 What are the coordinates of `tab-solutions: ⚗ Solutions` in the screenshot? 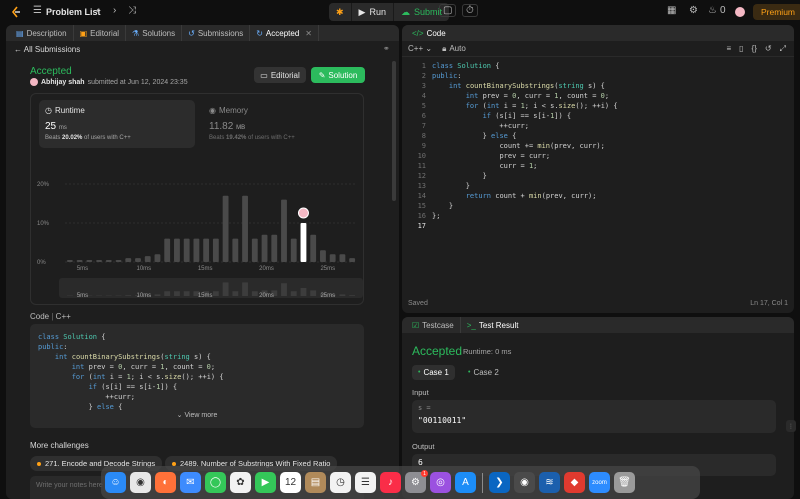 It's located at (154, 33).